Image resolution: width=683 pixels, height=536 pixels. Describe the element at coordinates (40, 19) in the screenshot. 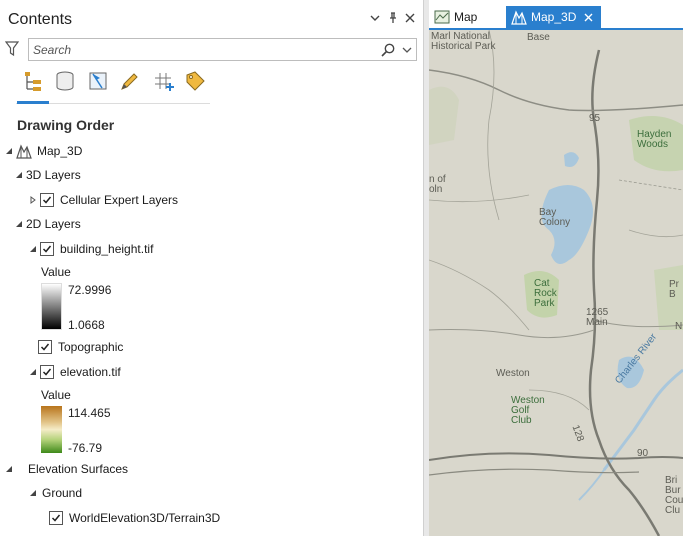

I see `pane-title: Contents` at that location.